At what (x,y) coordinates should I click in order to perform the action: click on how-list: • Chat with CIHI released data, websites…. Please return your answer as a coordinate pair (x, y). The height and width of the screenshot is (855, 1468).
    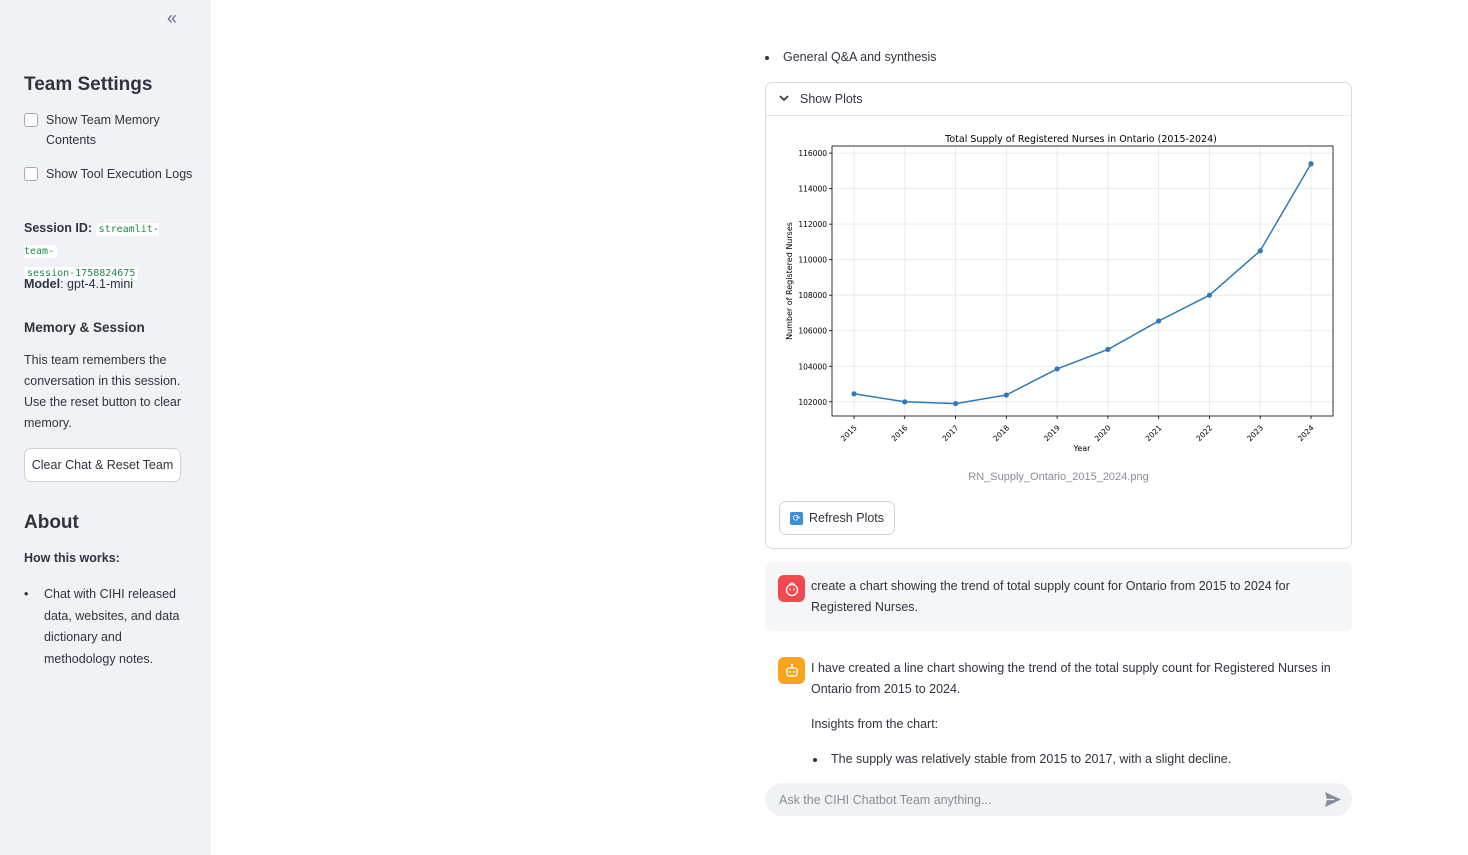
    Looking at the image, I should click on (106, 627).